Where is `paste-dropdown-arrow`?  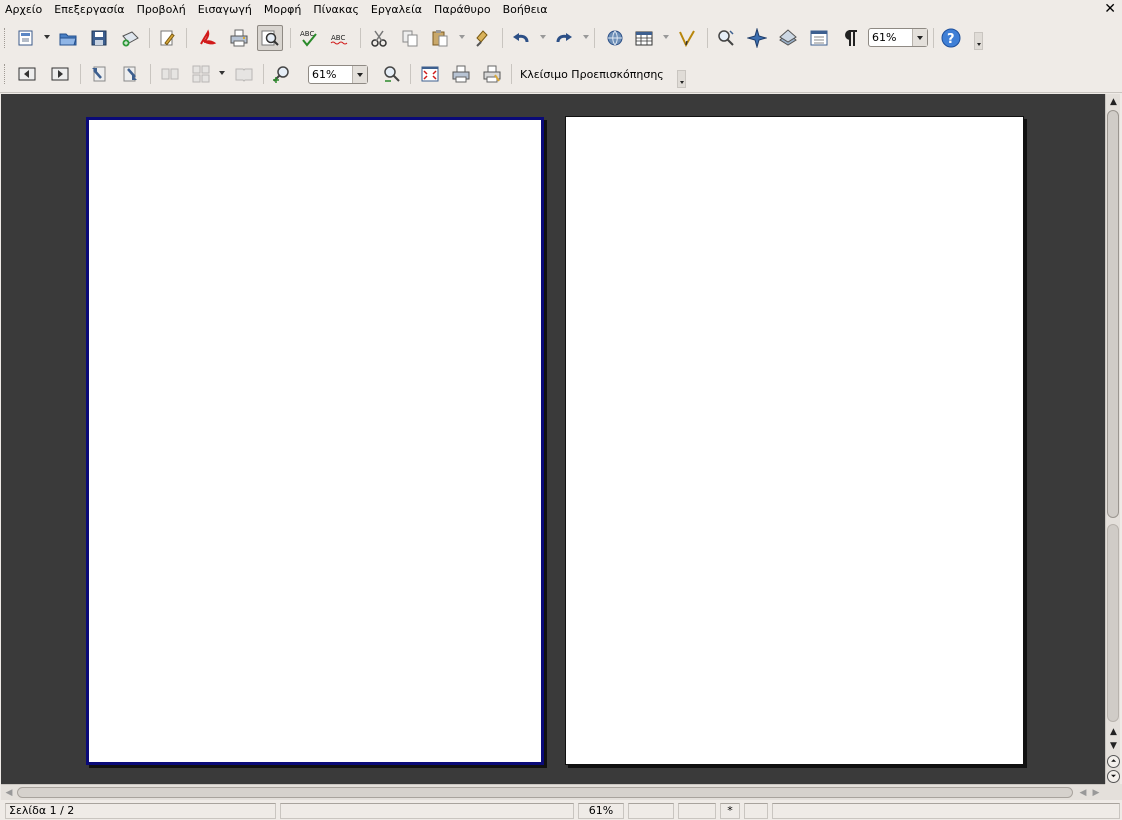
paste-dropdown-arrow is located at coordinates (462, 37).